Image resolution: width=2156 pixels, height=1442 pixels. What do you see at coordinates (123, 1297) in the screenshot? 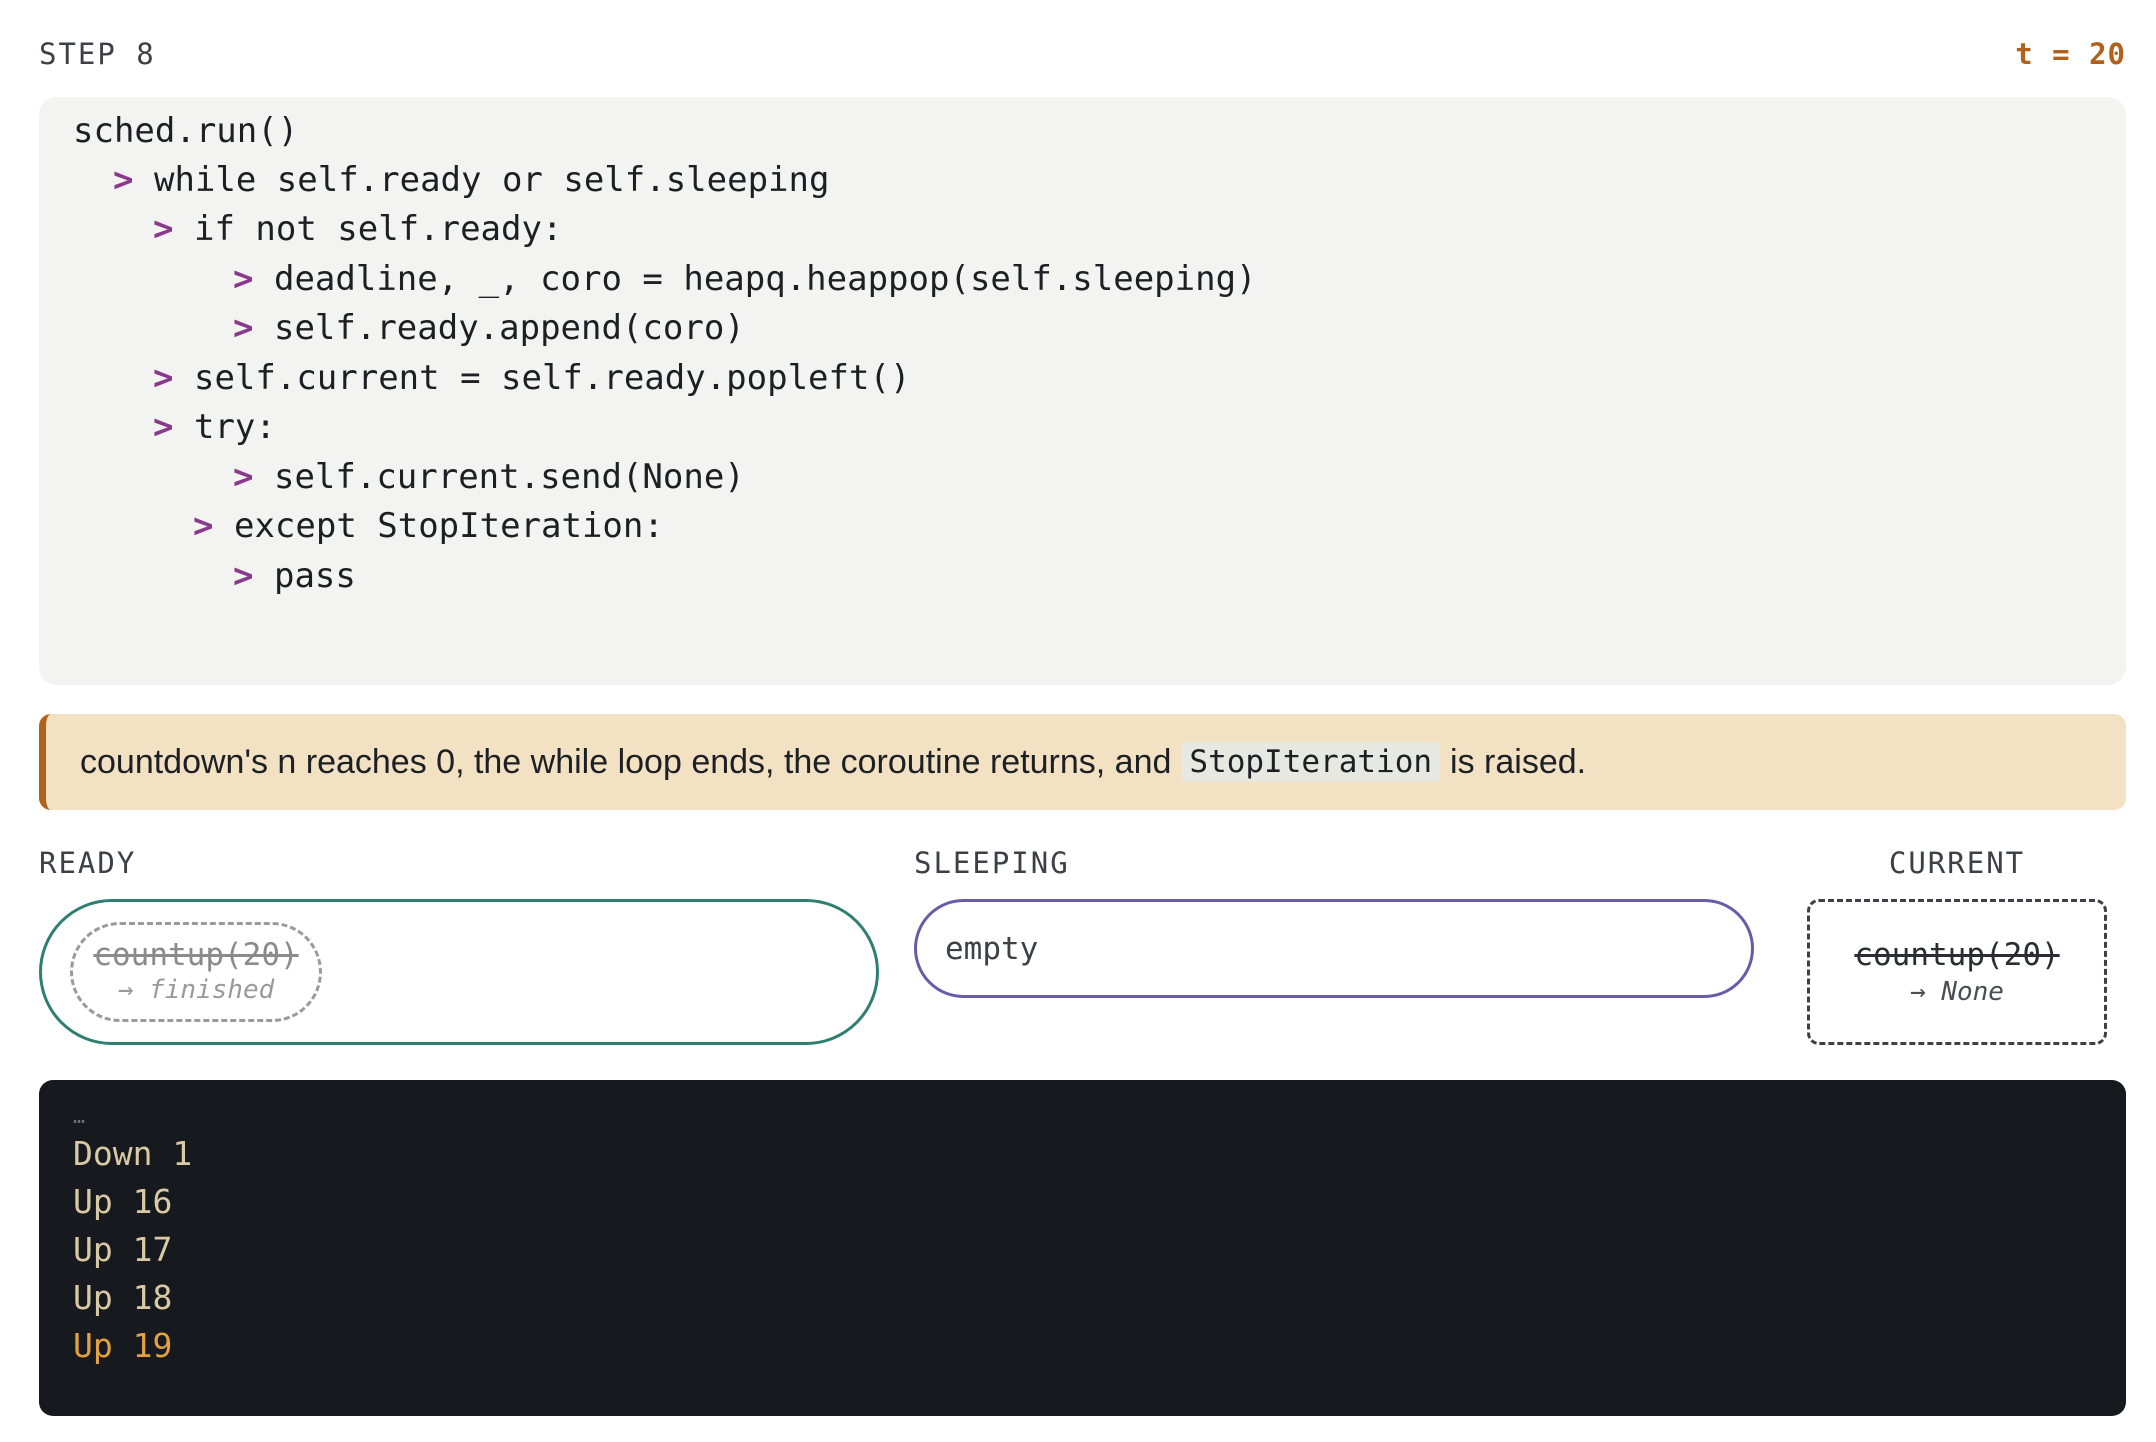
I see `console-line: Up 18` at bounding box center [123, 1297].